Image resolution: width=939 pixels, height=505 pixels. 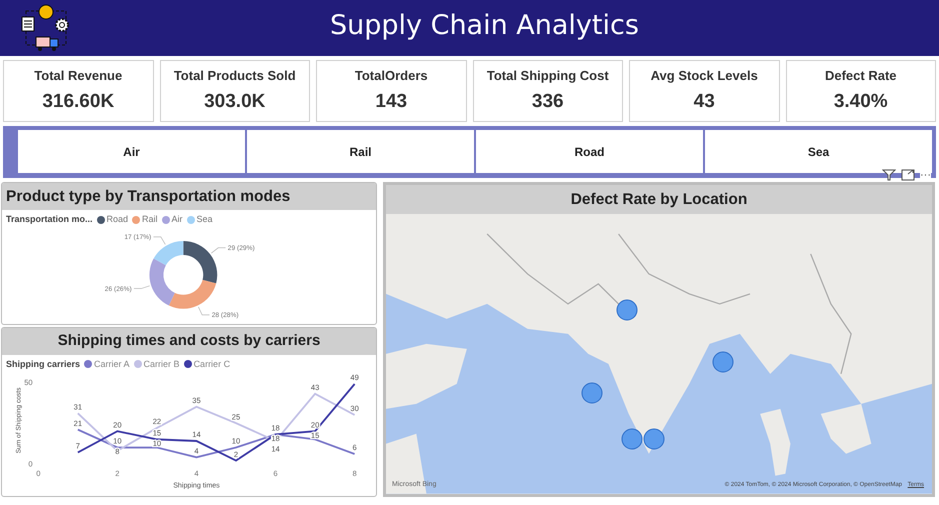 What do you see at coordinates (354, 409) in the screenshot?
I see `data-label: 30` at bounding box center [354, 409].